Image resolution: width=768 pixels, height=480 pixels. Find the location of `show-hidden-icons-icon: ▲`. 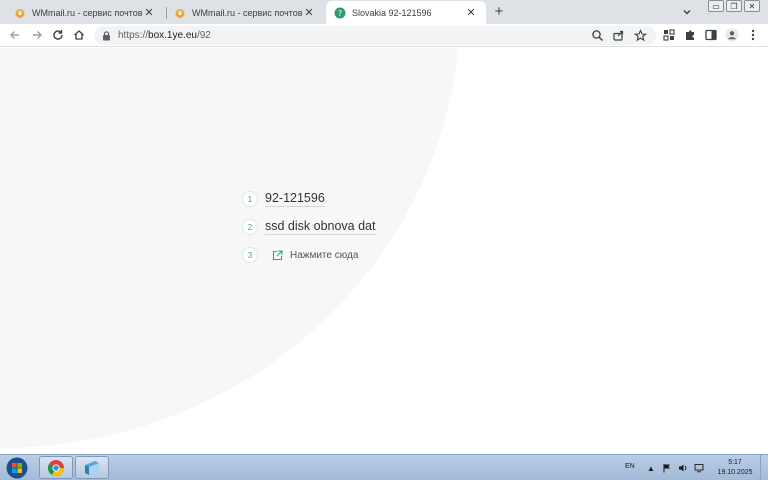

show-hidden-icons-icon: ▲ is located at coordinates (651, 468).